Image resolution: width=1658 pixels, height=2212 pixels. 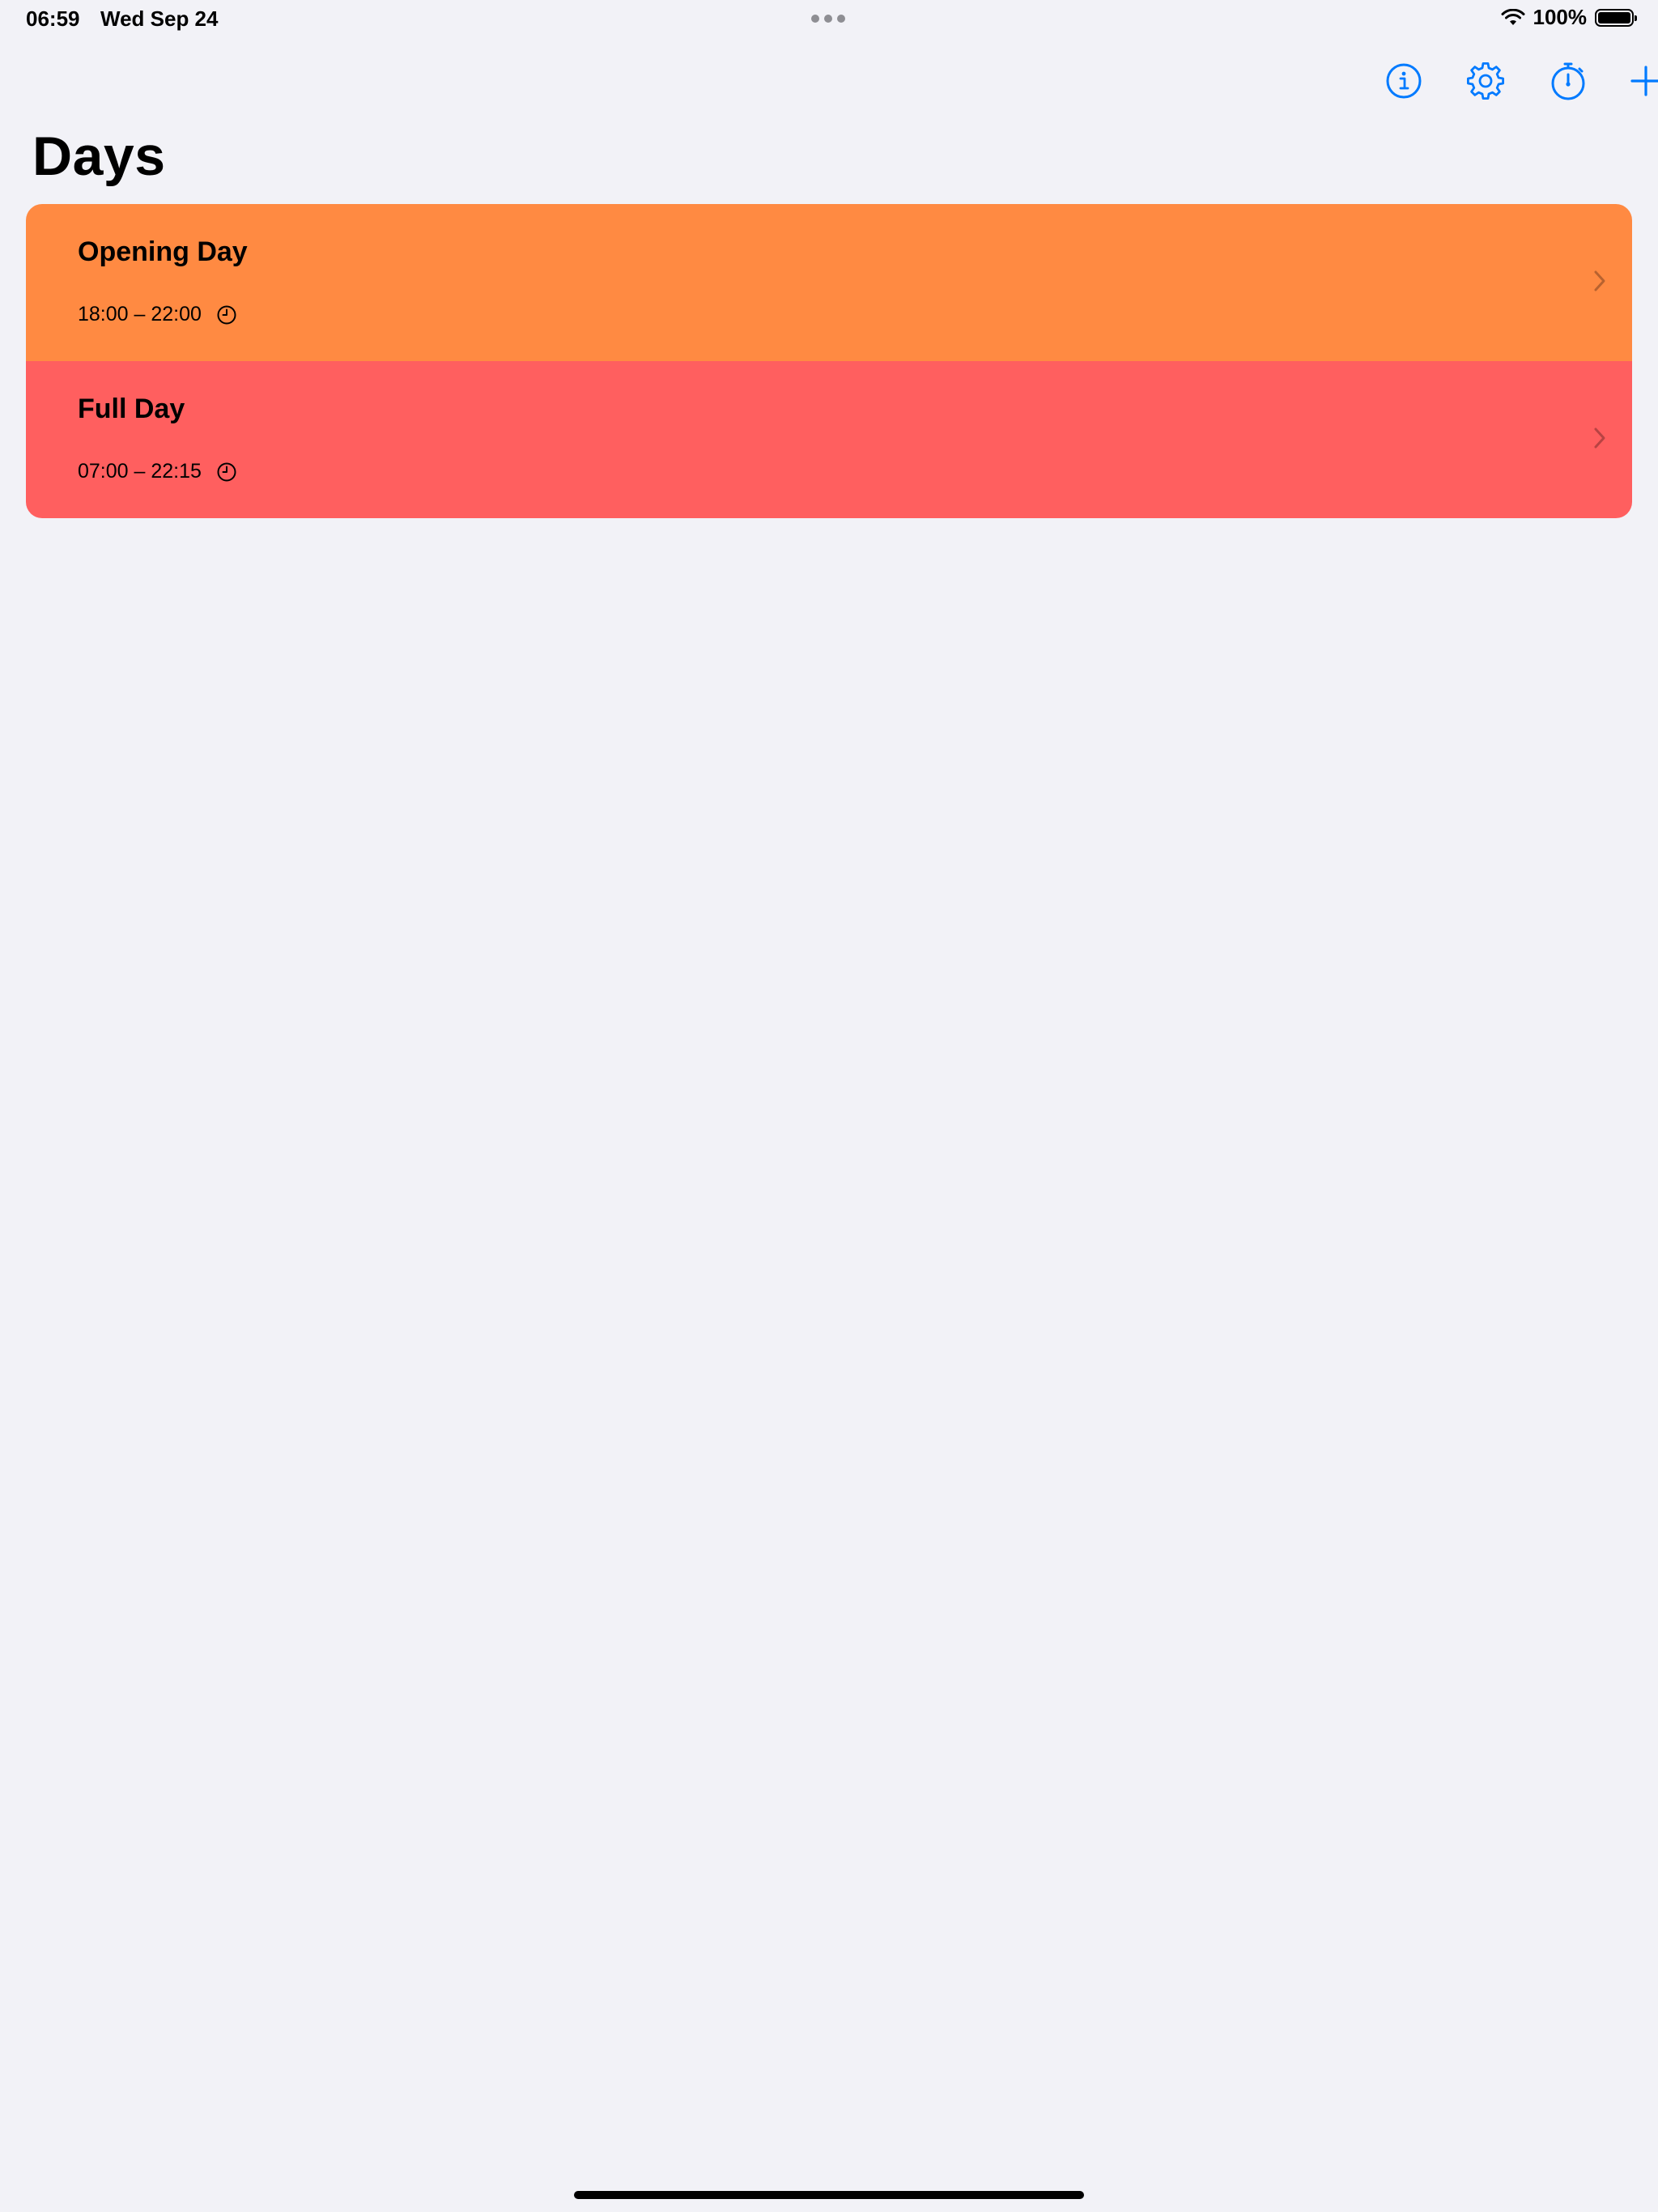 I want to click on day-row-opening-day: Opening Day 18:00 – 22:00, so click(x=829, y=282).